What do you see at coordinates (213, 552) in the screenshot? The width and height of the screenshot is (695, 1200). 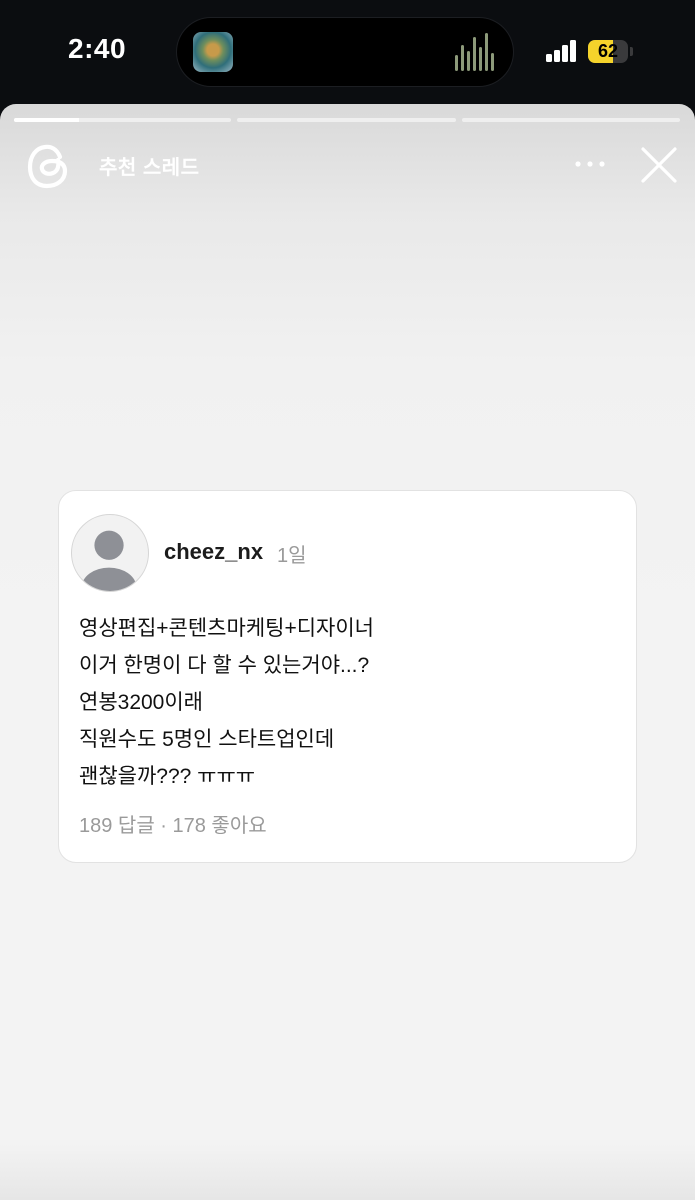 I see `post-username: cheez_nx` at bounding box center [213, 552].